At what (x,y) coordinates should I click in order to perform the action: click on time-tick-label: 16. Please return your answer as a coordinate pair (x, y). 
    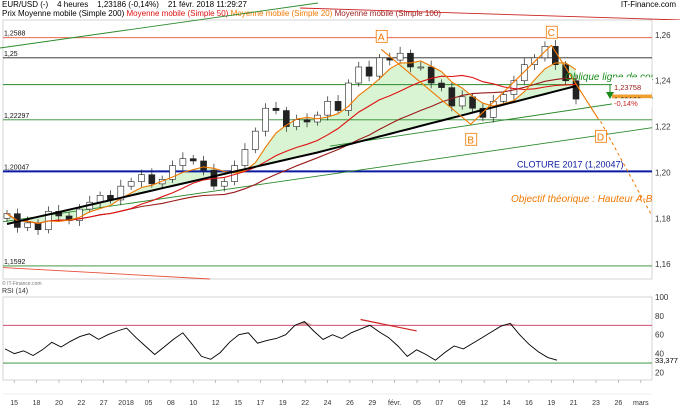
    Looking at the image, I should click on (529, 403).